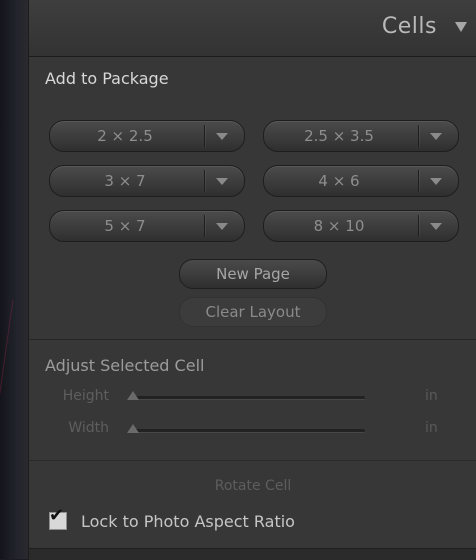 The image size is (476, 560). Describe the element at coordinates (133, 428) in the screenshot. I see `width-slider-thumb` at that location.